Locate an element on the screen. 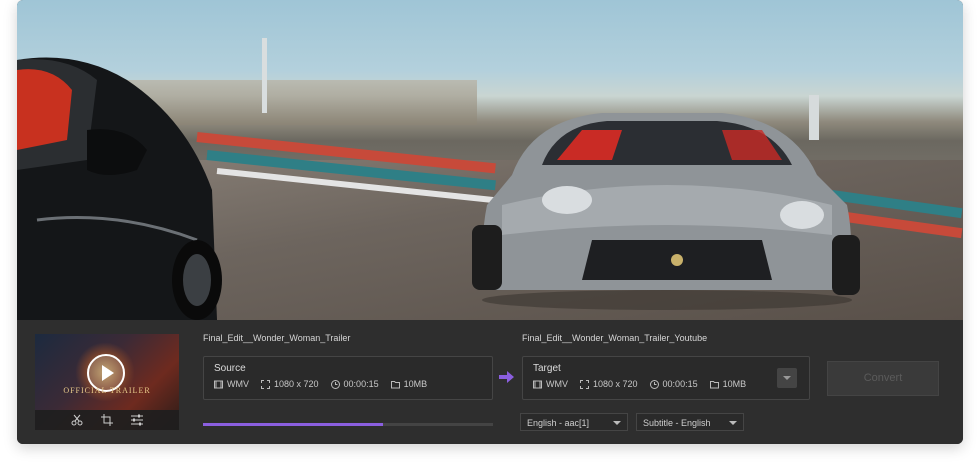 Image resolution: width=980 pixels, height=465 pixels. scissors-icon is located at coordinates (77, 420).